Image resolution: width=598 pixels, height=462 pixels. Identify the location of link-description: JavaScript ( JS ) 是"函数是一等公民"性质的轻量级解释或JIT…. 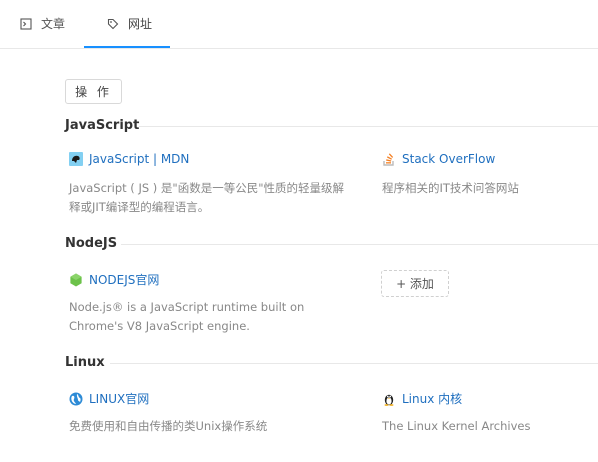
(207, 197).